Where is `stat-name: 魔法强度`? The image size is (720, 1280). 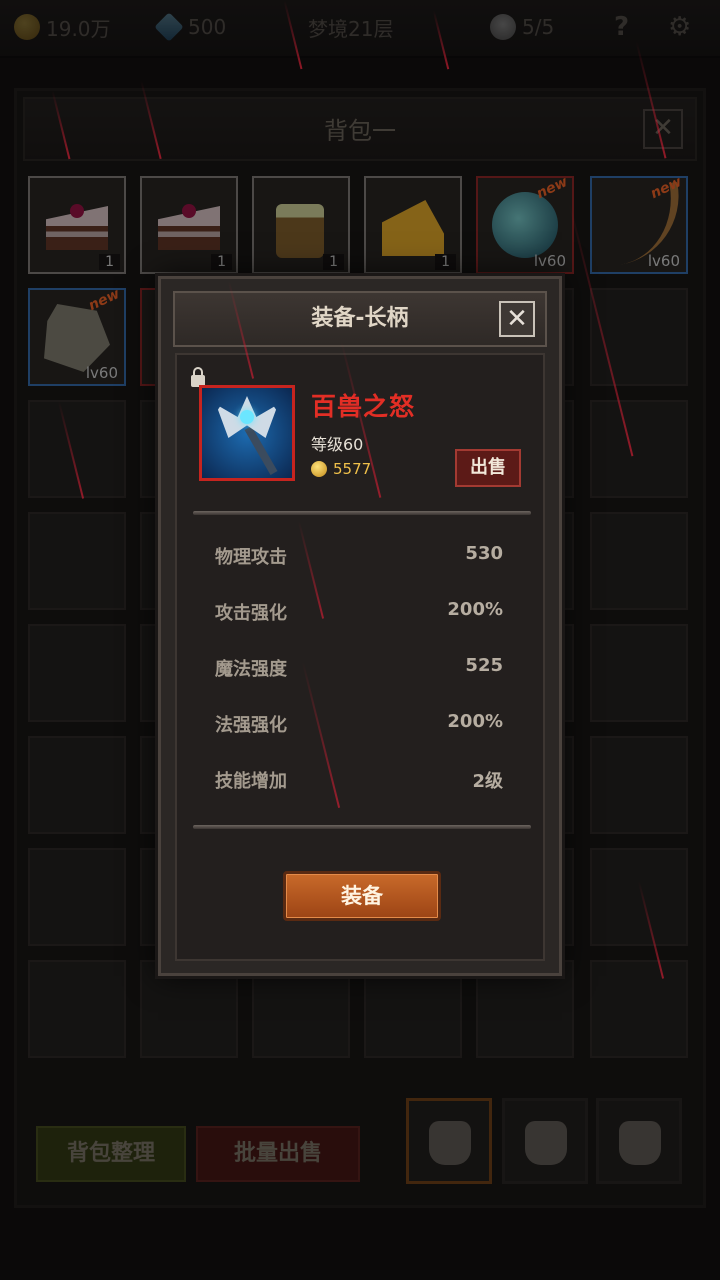
stat-name: 魔法强度 is located at coordinates (251, 669).